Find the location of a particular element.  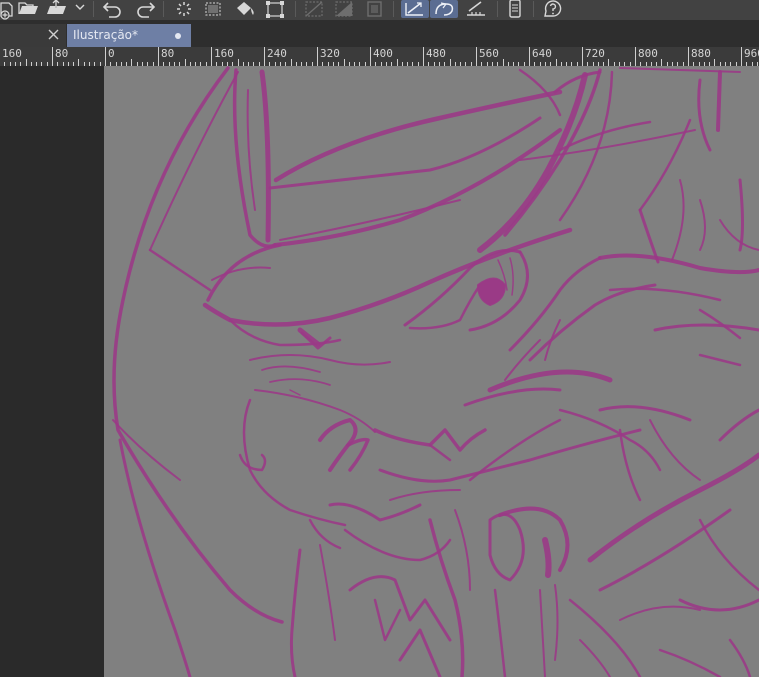

open-icon is located at coordinates (29, 9).